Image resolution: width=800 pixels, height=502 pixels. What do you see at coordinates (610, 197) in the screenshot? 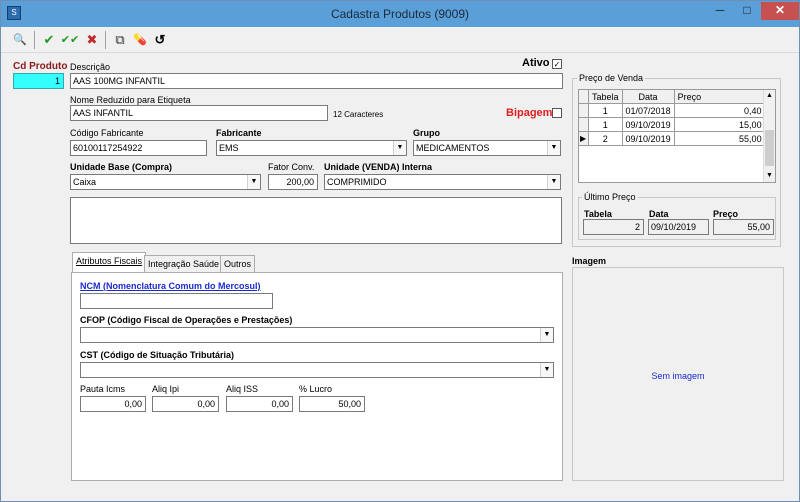
I see `ultimo-preco-title: Último Preço` at bounding box center [610, 197].